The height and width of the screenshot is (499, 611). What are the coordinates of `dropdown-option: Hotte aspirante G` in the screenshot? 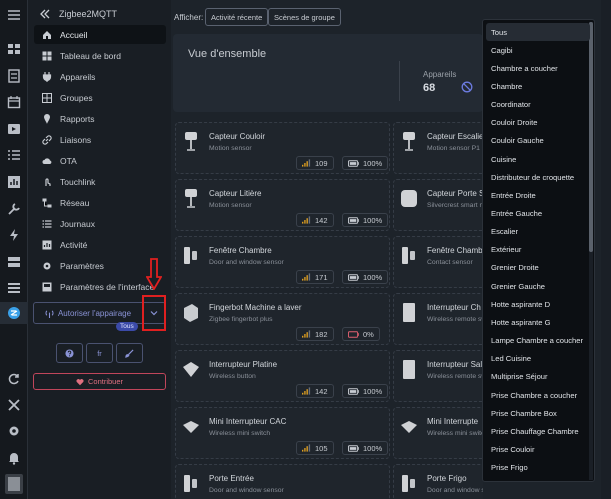 It's located at (538, 322).